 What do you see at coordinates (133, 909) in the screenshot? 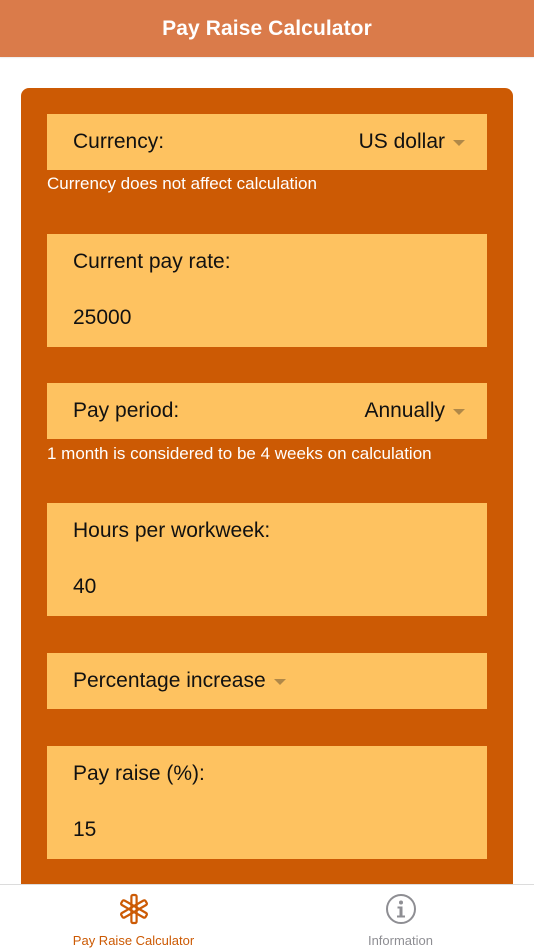
I see `asterisk-icon` at bounding box center [133, 909].